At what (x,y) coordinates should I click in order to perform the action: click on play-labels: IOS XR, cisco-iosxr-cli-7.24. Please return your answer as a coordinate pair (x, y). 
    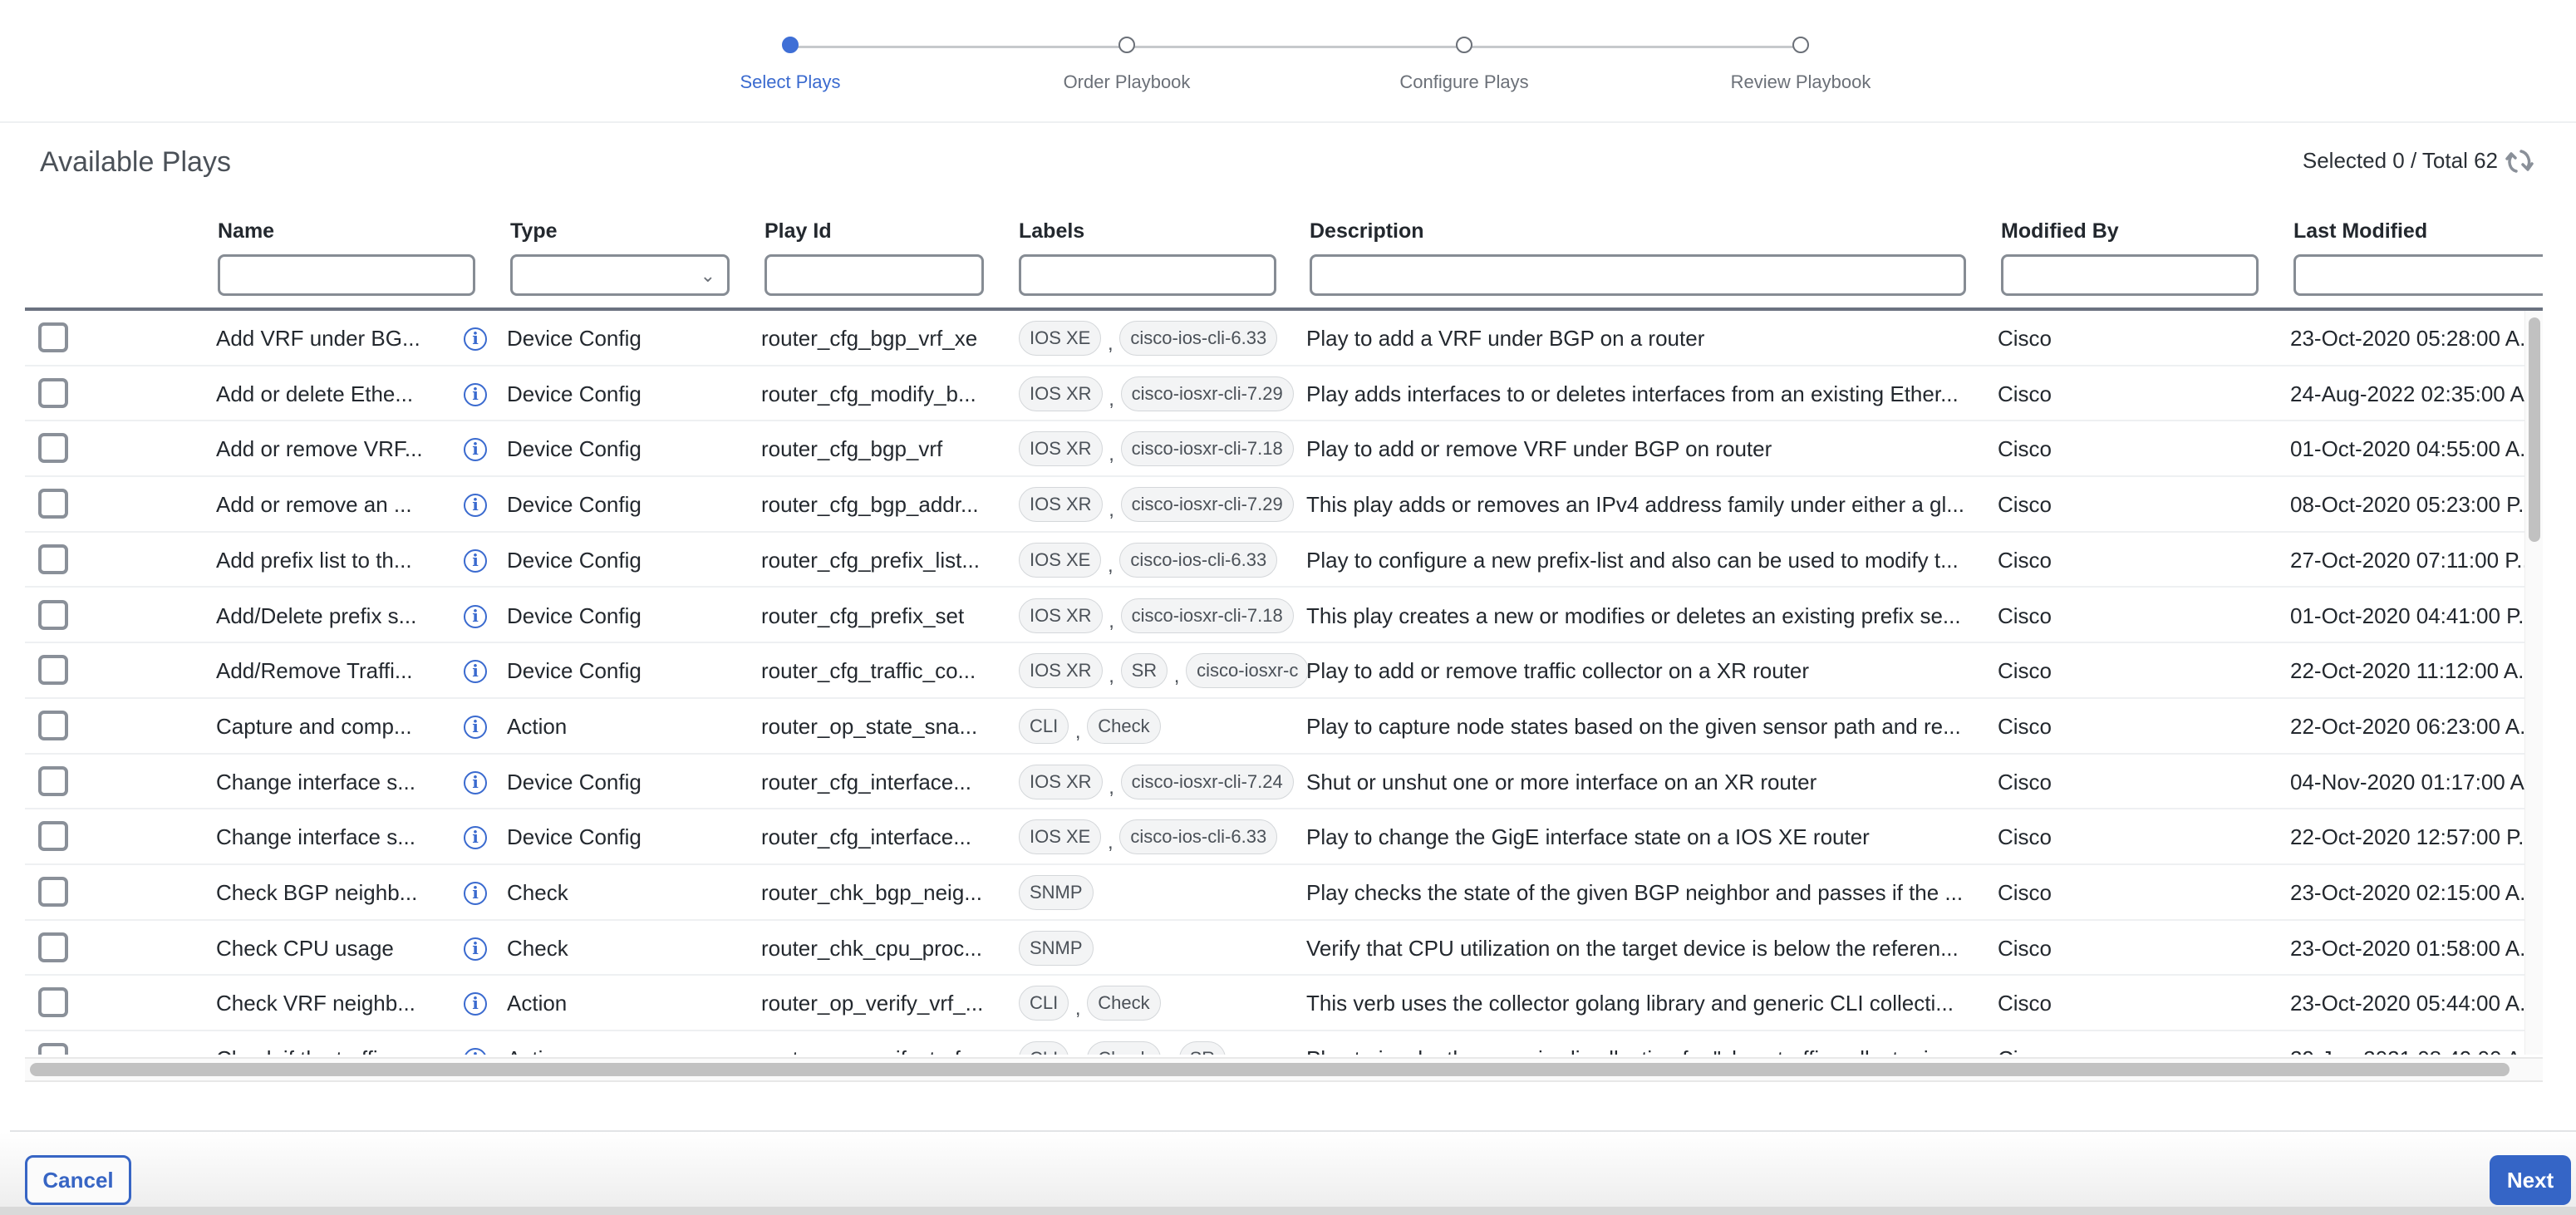
    Looking at the image, I should click on (1168, 782).